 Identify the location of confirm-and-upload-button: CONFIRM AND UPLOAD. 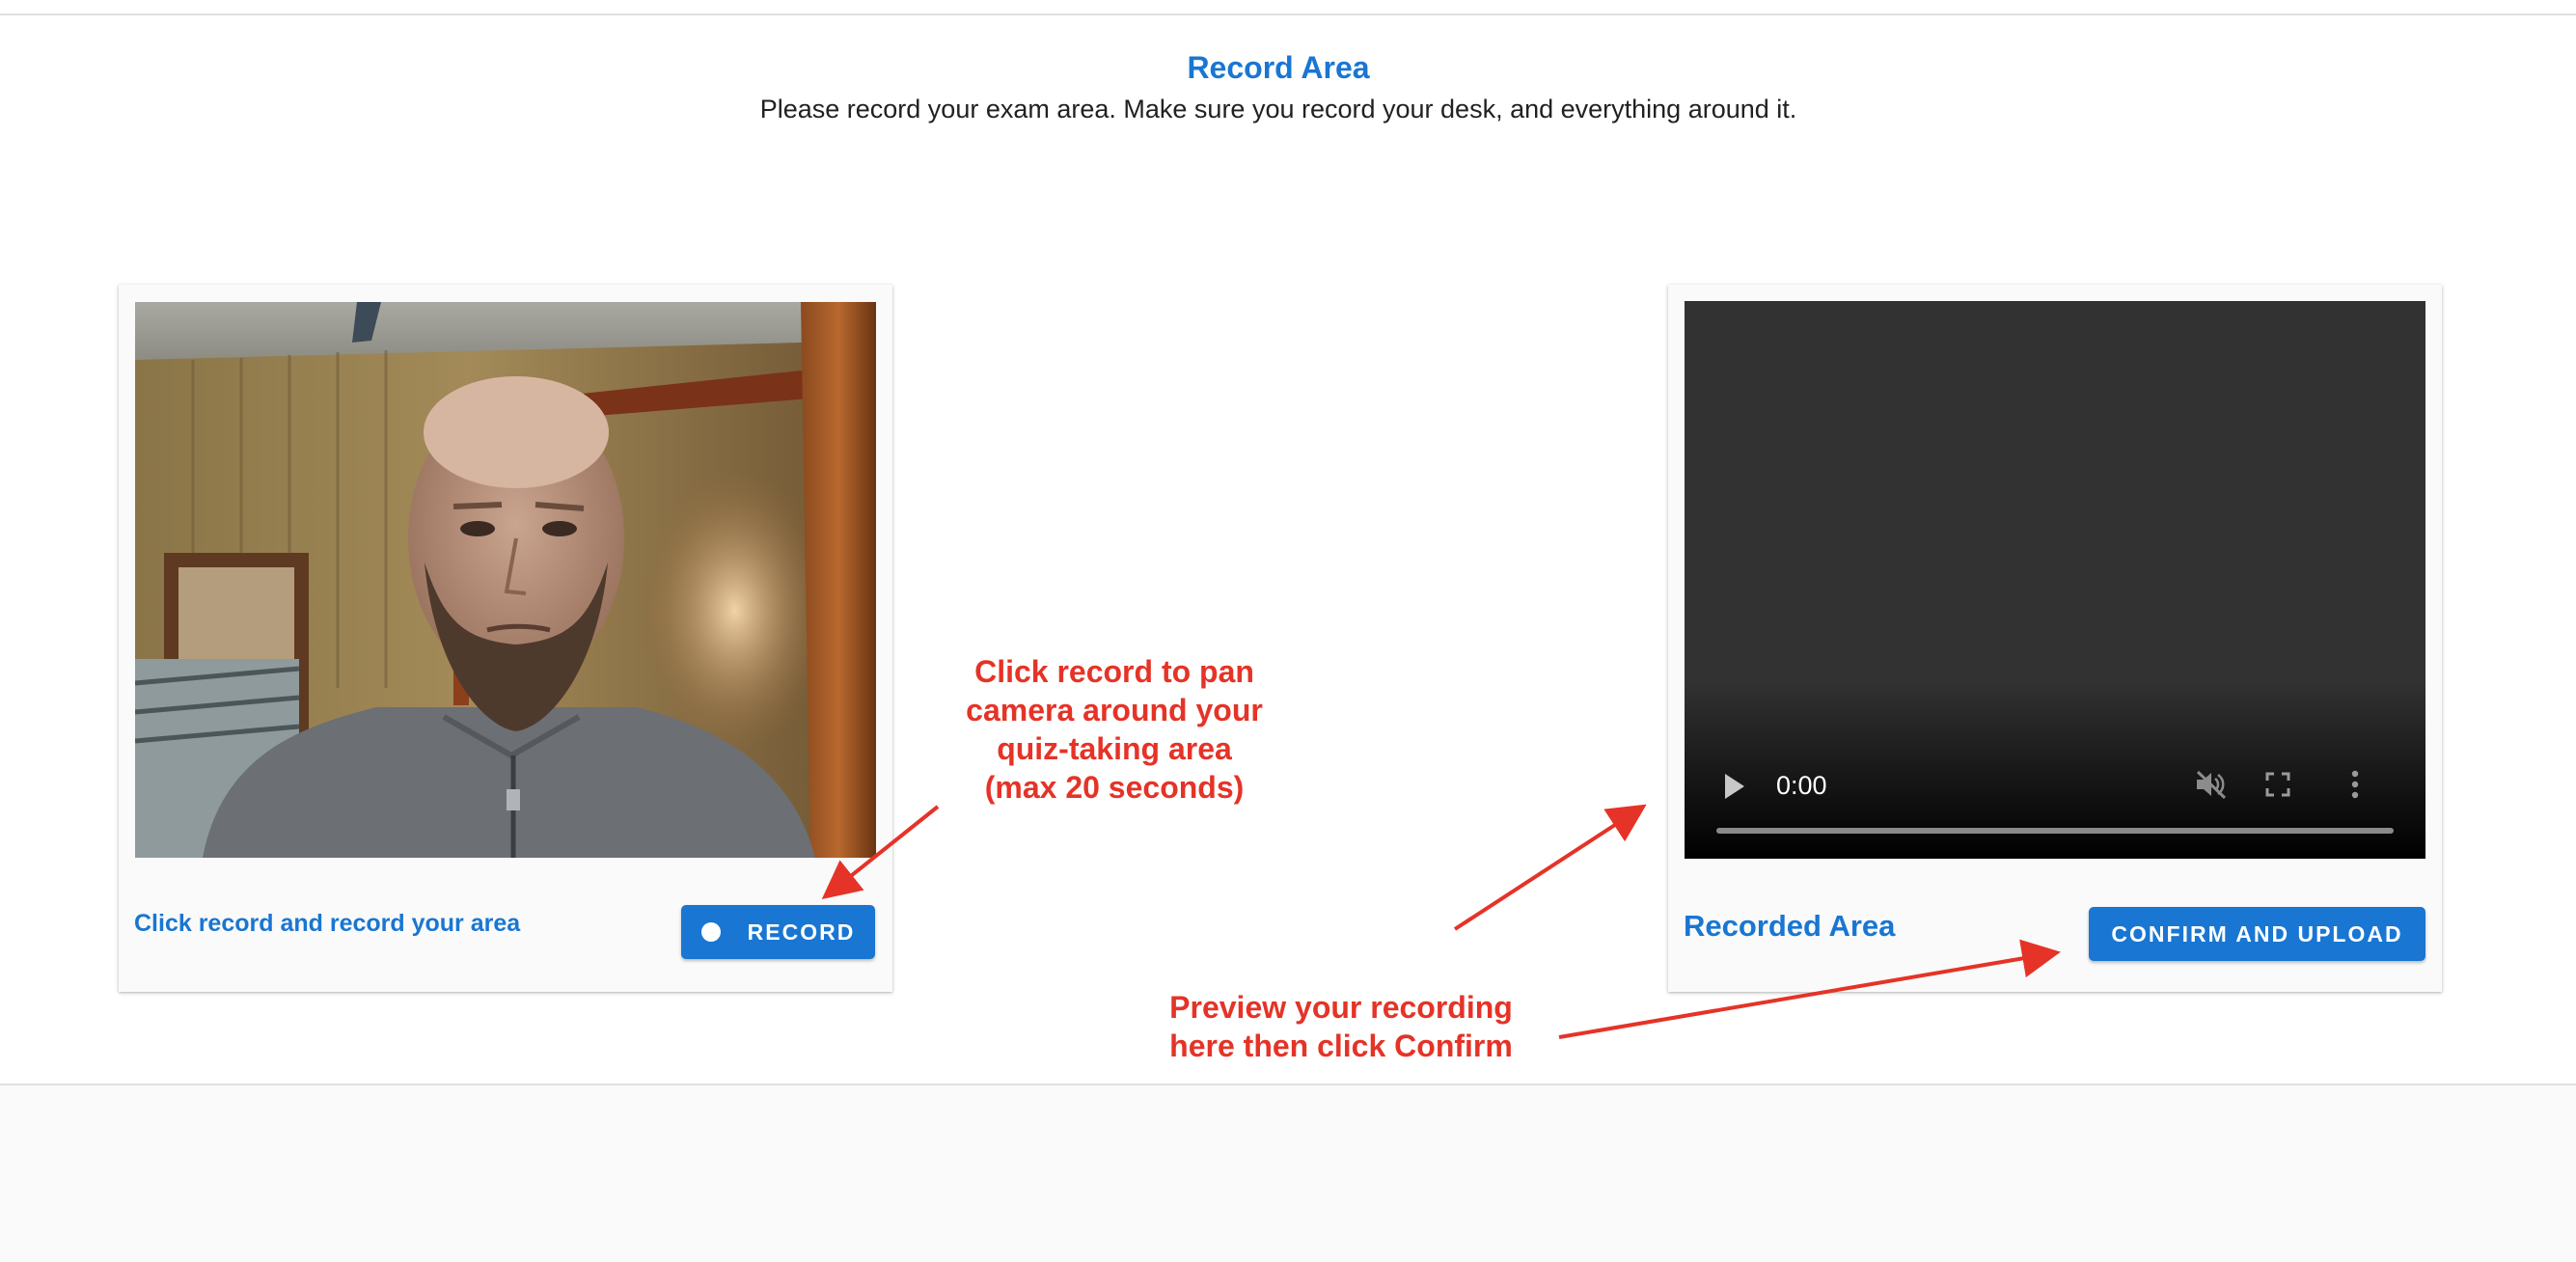
(2257, 934).